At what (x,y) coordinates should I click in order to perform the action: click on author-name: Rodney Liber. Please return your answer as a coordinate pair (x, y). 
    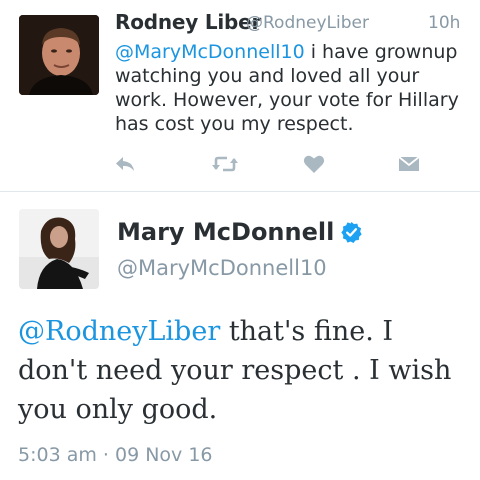
    Looking at the image, I should click on (188, 22).